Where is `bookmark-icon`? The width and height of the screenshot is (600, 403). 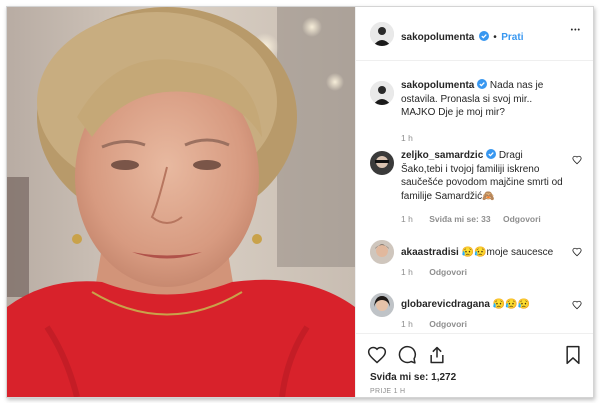 bookmark-icon is located at coordinates (573, 355).